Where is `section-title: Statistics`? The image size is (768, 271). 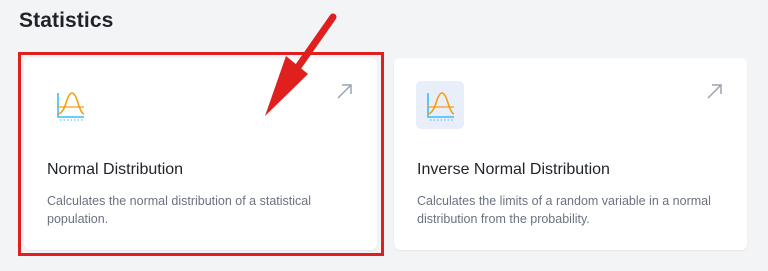
section-title: Statistics is located at coordinates (66, 20).